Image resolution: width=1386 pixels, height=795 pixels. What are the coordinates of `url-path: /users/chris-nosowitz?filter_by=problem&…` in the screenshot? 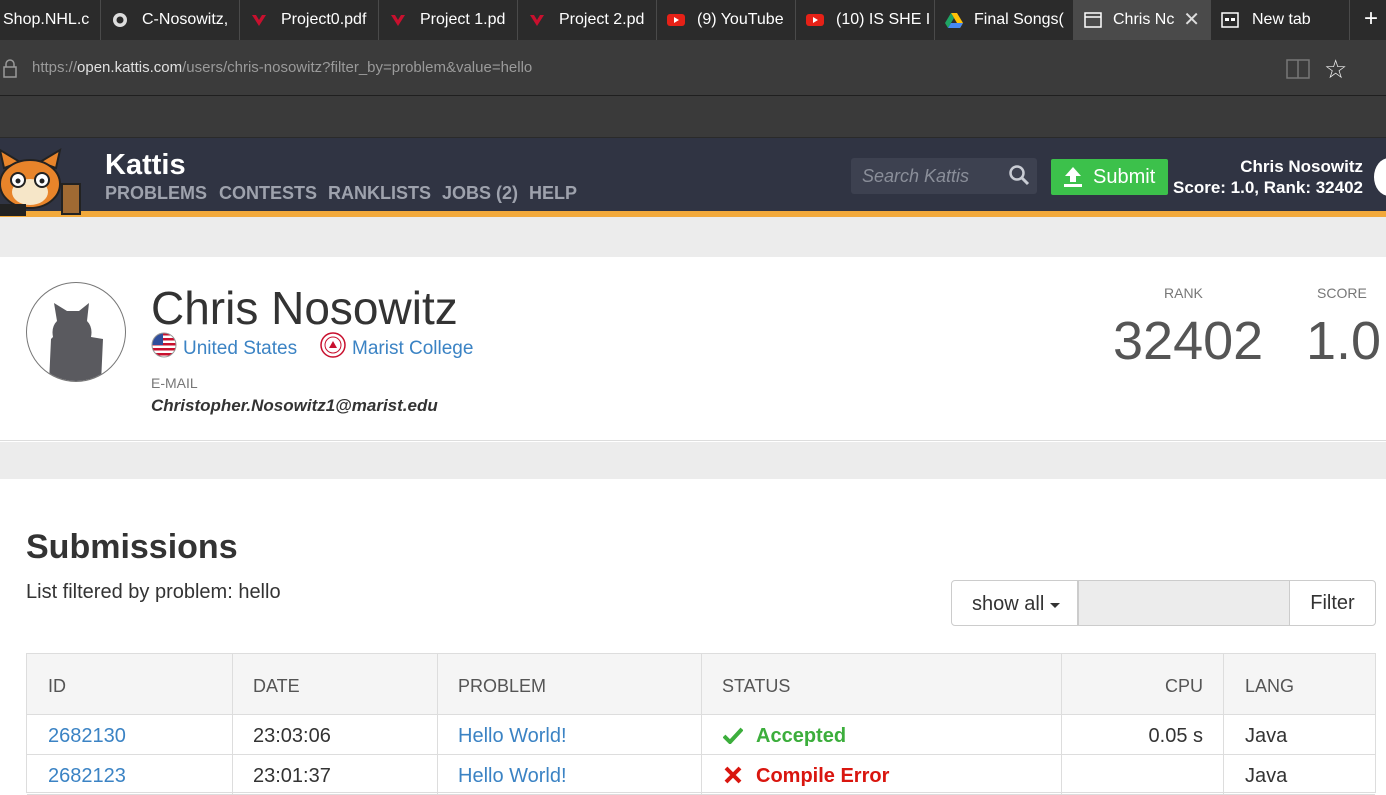 It's located at (357, 67).